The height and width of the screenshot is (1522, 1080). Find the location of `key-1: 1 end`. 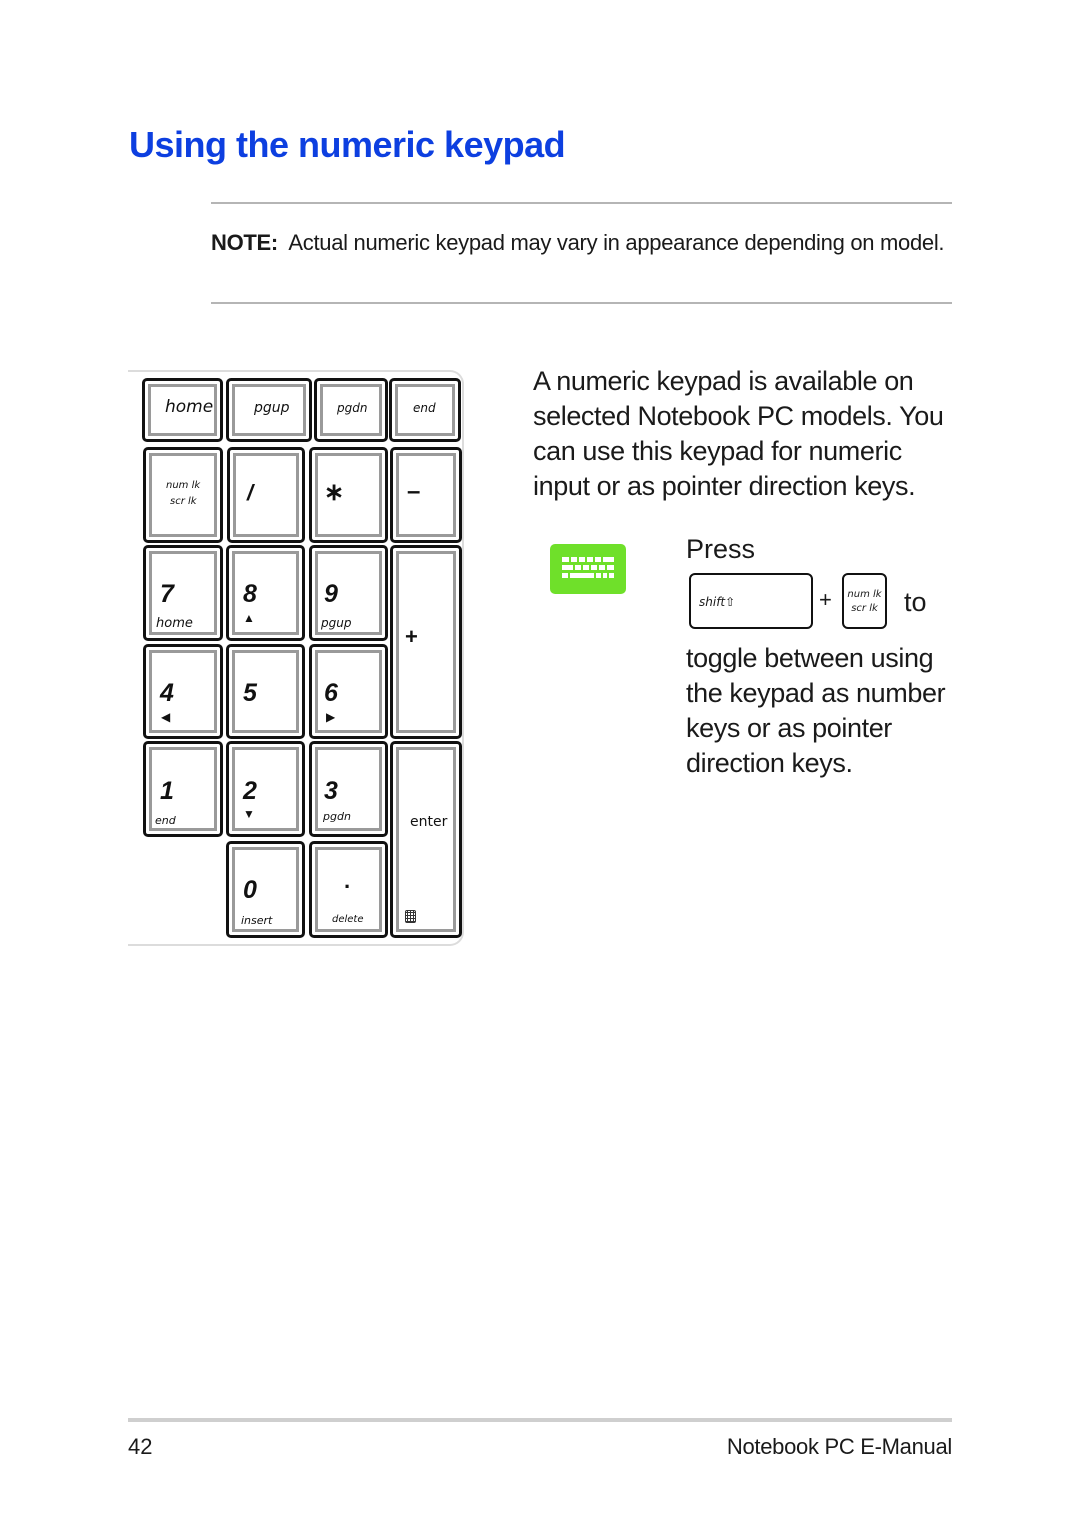

key-1: 1 end is located at coordinates (183, 789).